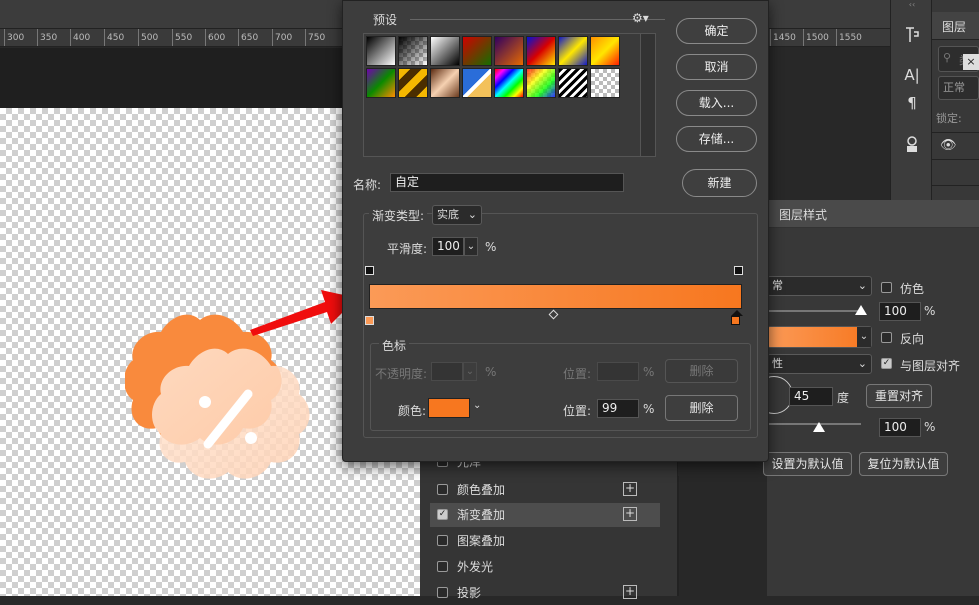  Describe the element at coordinates (545, 567) in the screenshot. I see `effect-outer-glow: 外发光` at that location.